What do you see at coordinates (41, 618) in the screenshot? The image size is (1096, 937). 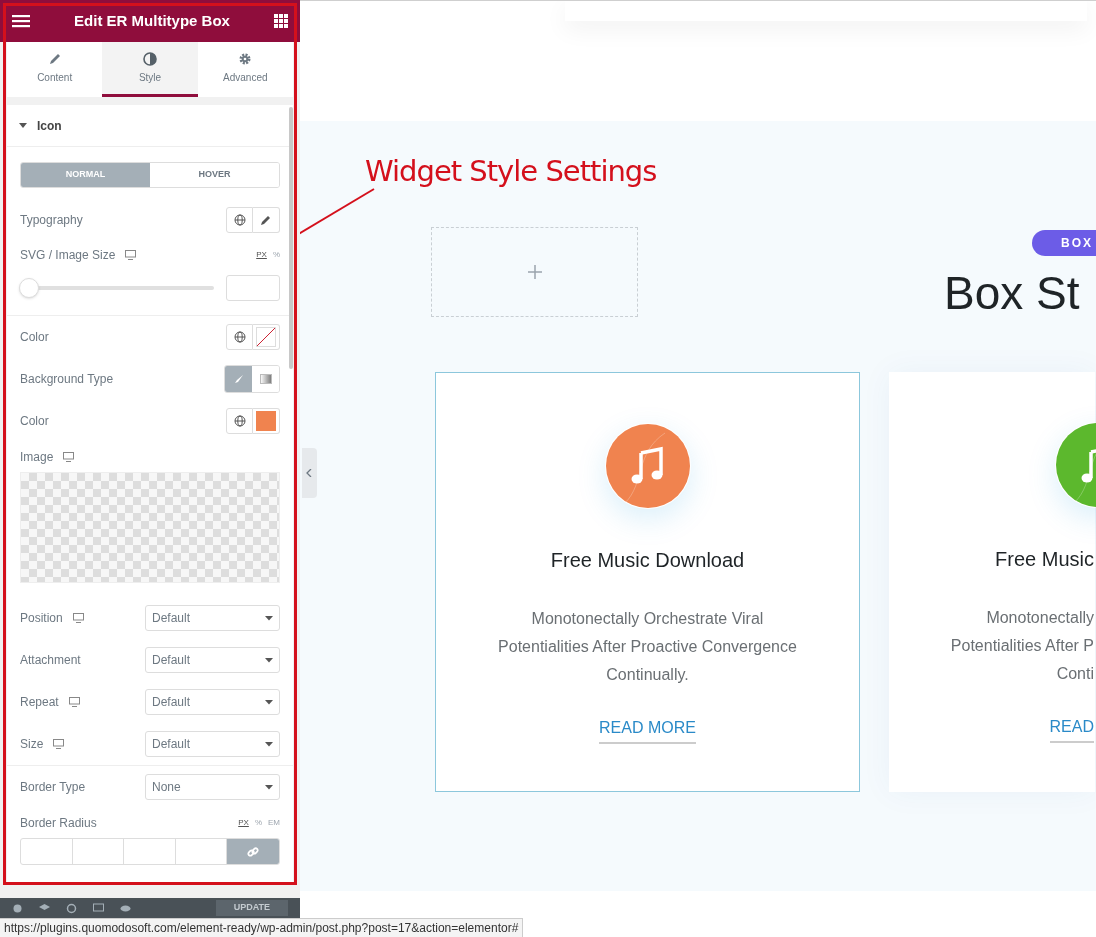 I see `control-label: Position` at bounding box center [41, 618].